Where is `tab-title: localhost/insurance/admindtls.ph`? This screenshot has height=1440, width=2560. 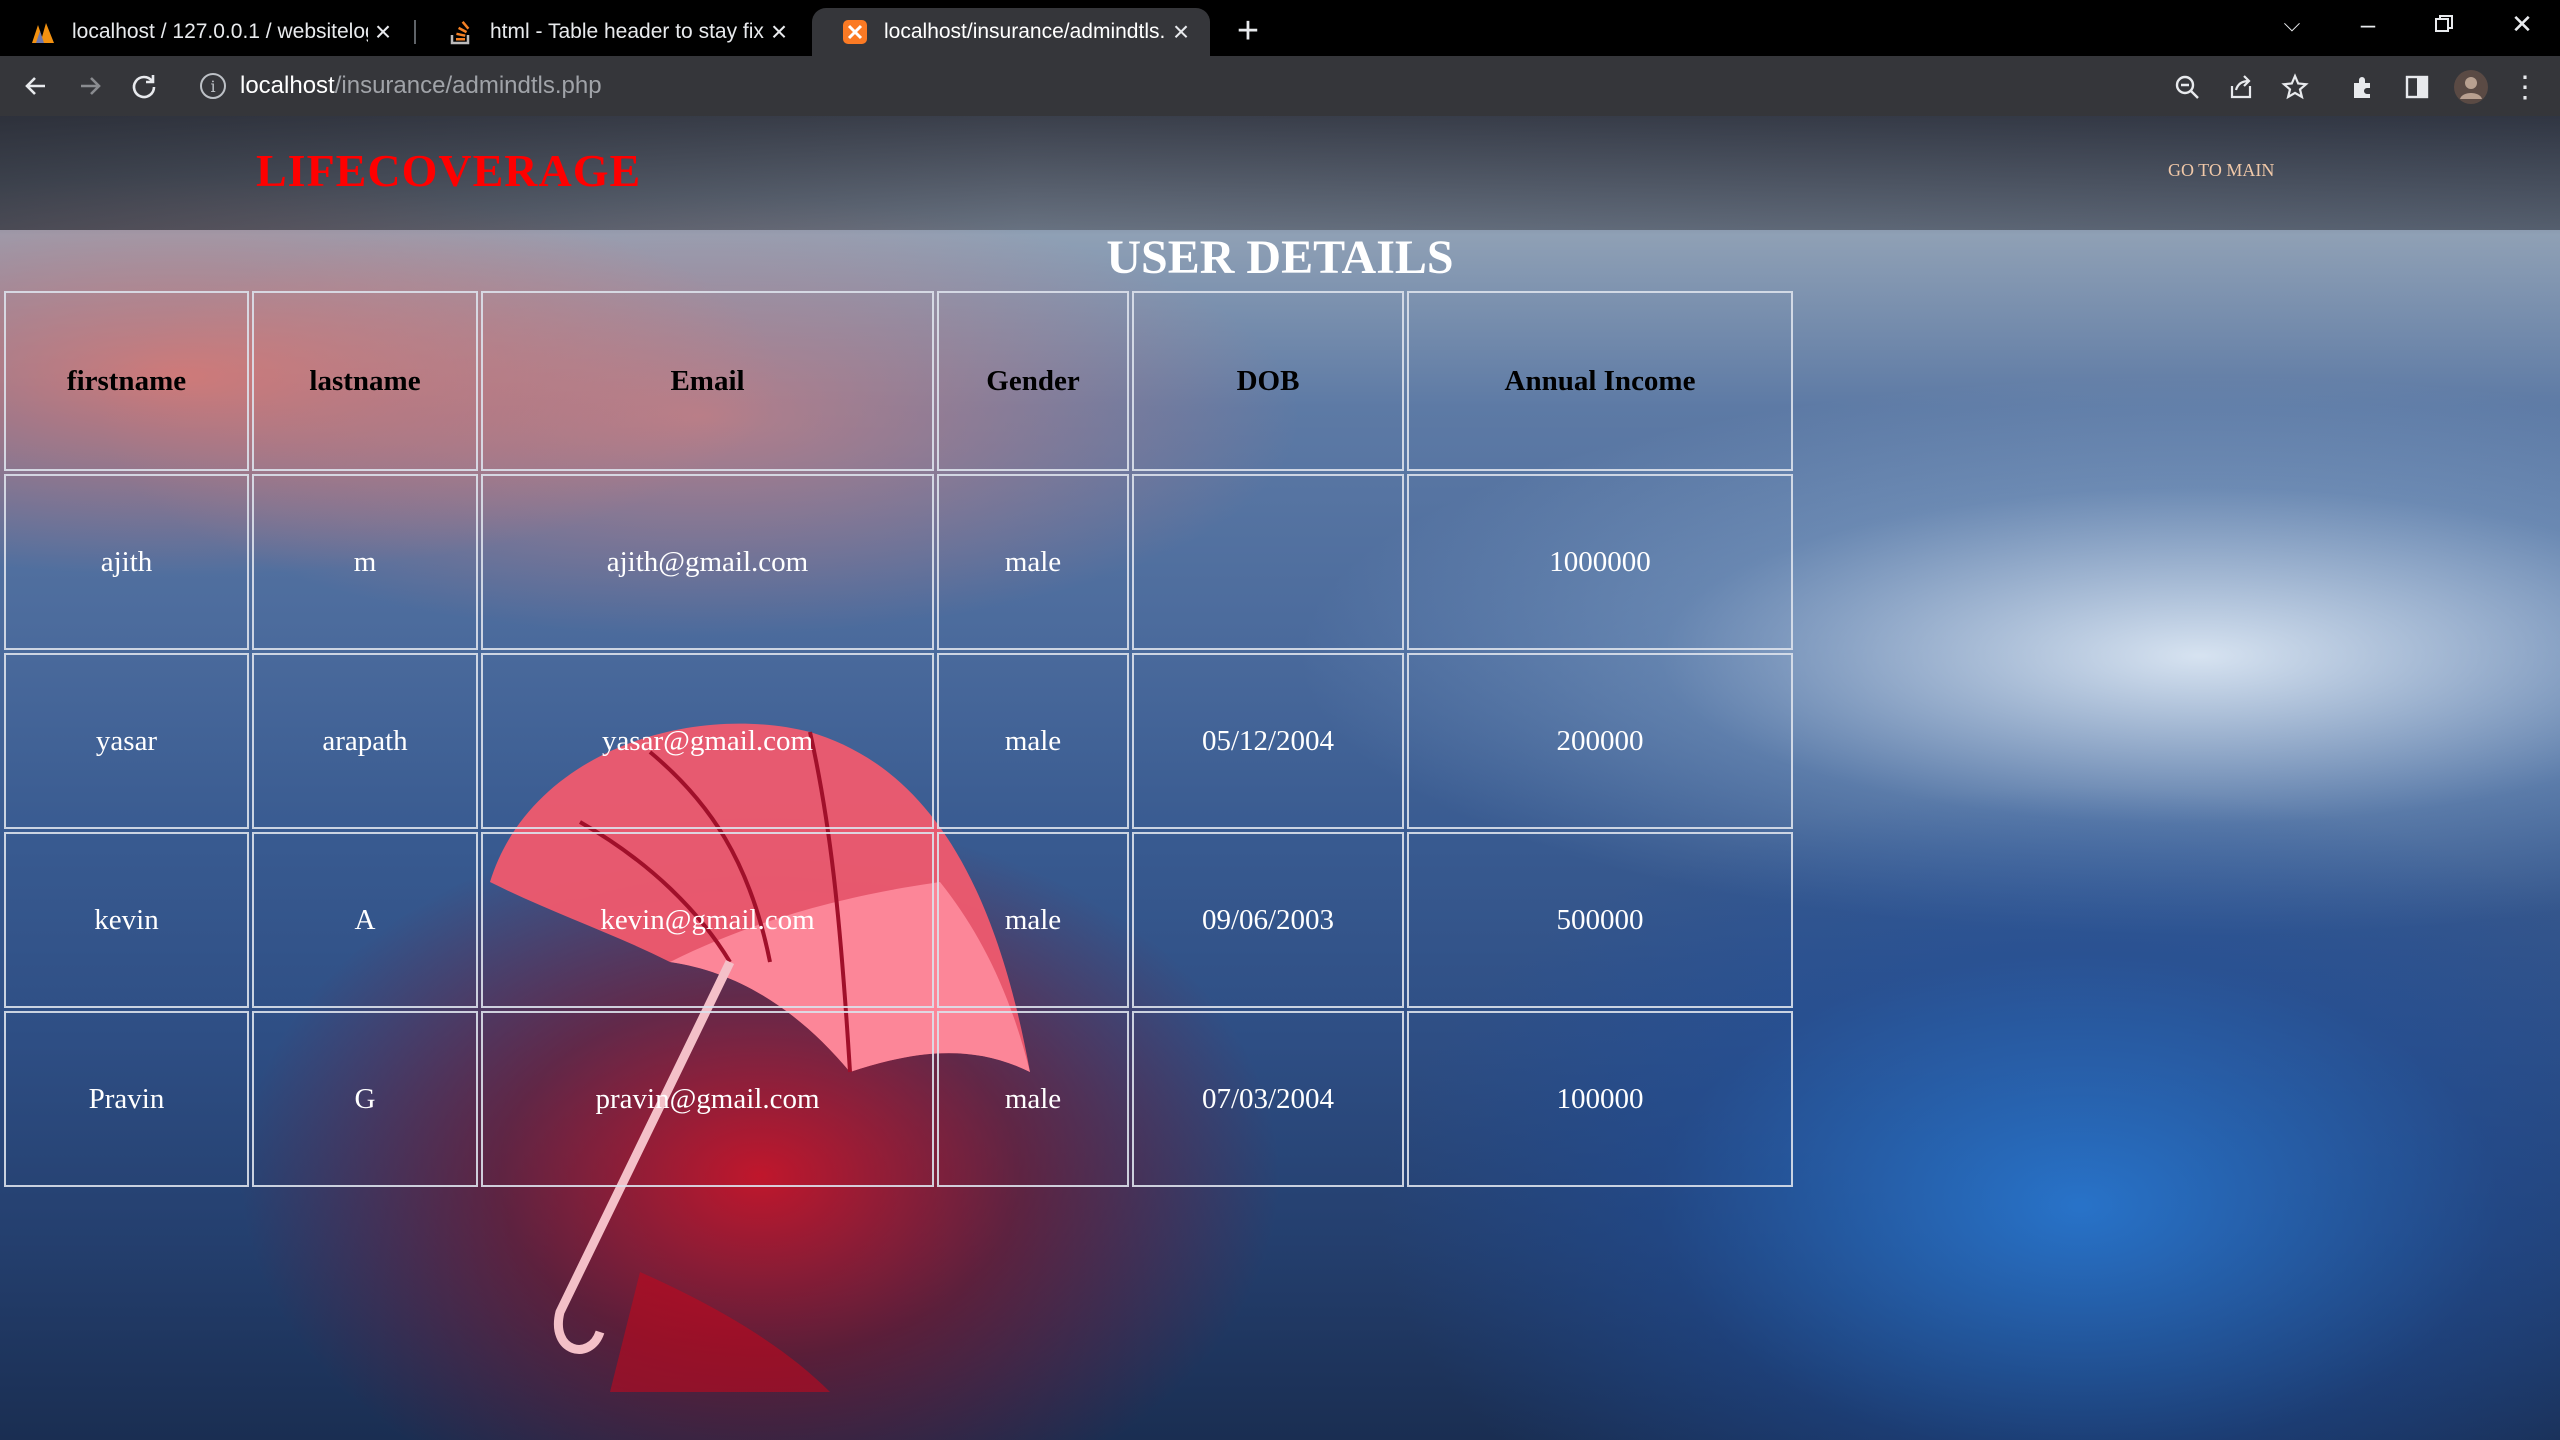 tab-title: localhost/insurance/admindtls.ph is located at coordinates (1025, 31).